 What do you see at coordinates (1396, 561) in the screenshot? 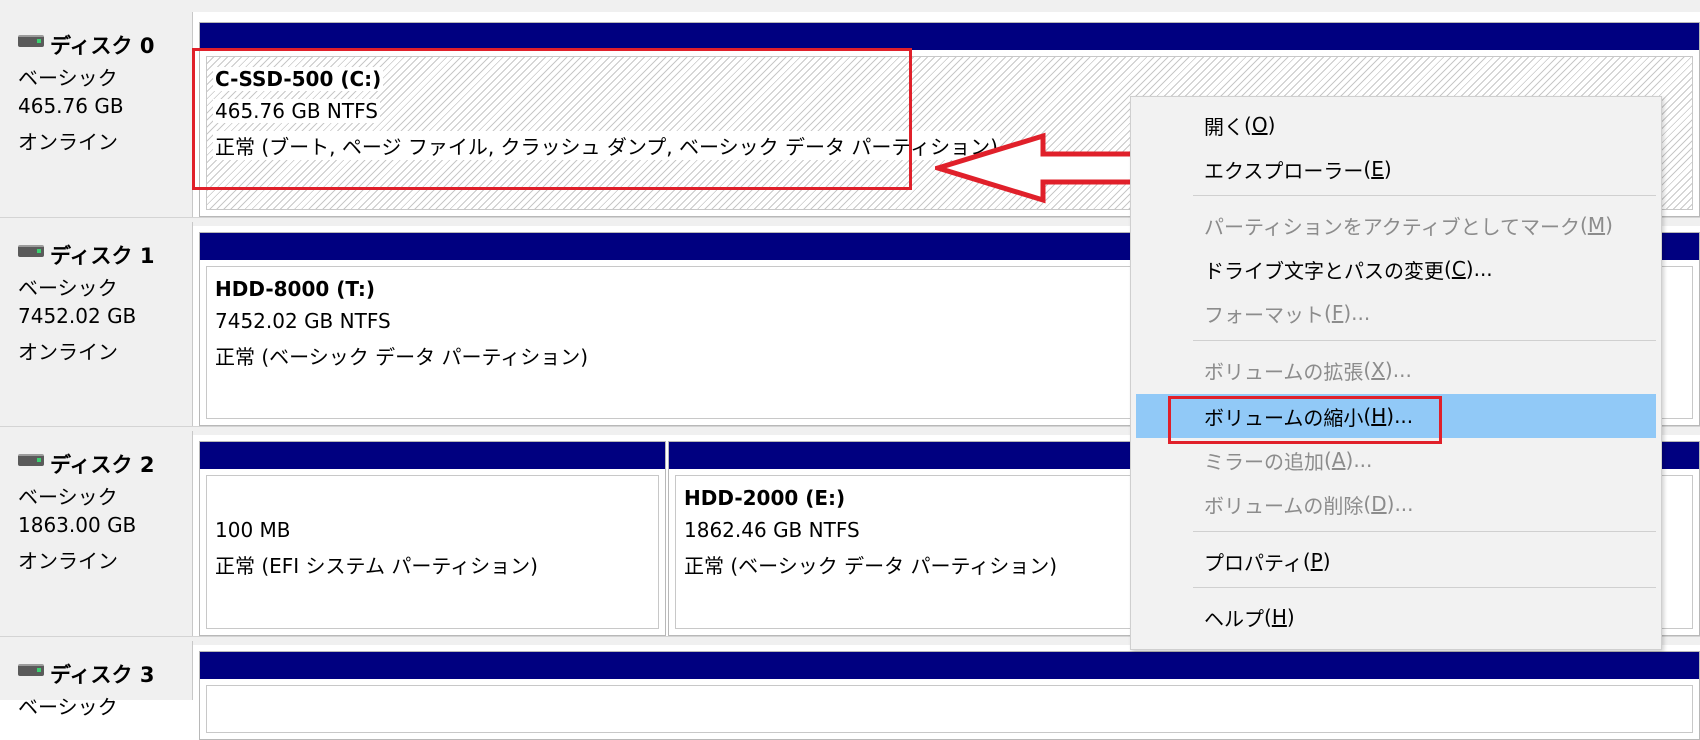
I see `menu-item-properties: プロパティ(P)` at bounding box center [1396, 561].